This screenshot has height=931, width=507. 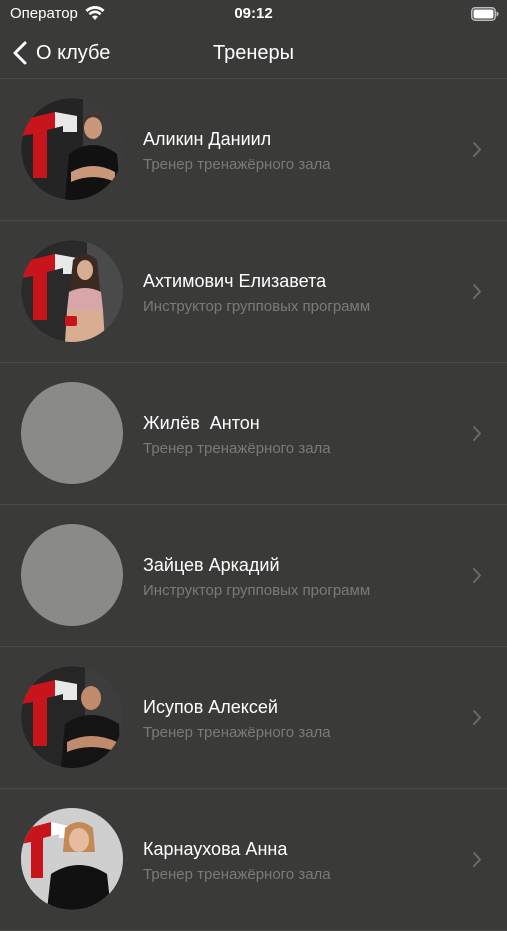 What do you see at coordinates (201, 423) in the screenshot?
I see `trainer-name: Жилёв Антон` at bounding box center [201, 423].